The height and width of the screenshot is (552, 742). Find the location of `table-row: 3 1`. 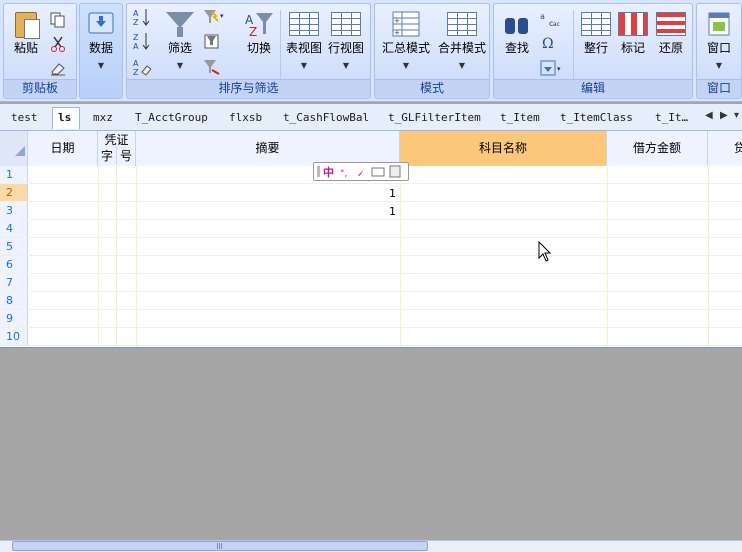

table-row: 3 1 is located at coordinates (371, 211).